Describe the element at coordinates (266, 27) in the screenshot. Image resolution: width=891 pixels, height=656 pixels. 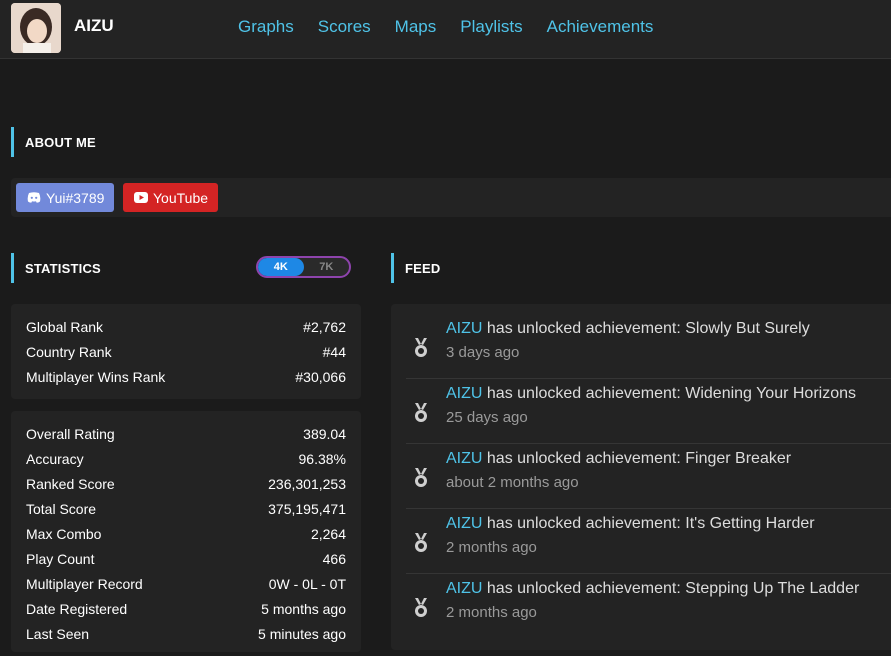
I see `nav-graphs: Graphs` at that location.